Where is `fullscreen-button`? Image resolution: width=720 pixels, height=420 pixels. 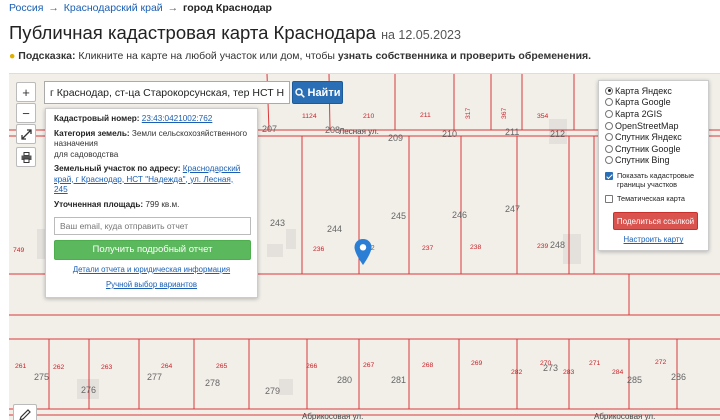
fullscreen-button is located at coordinates (26, 134).